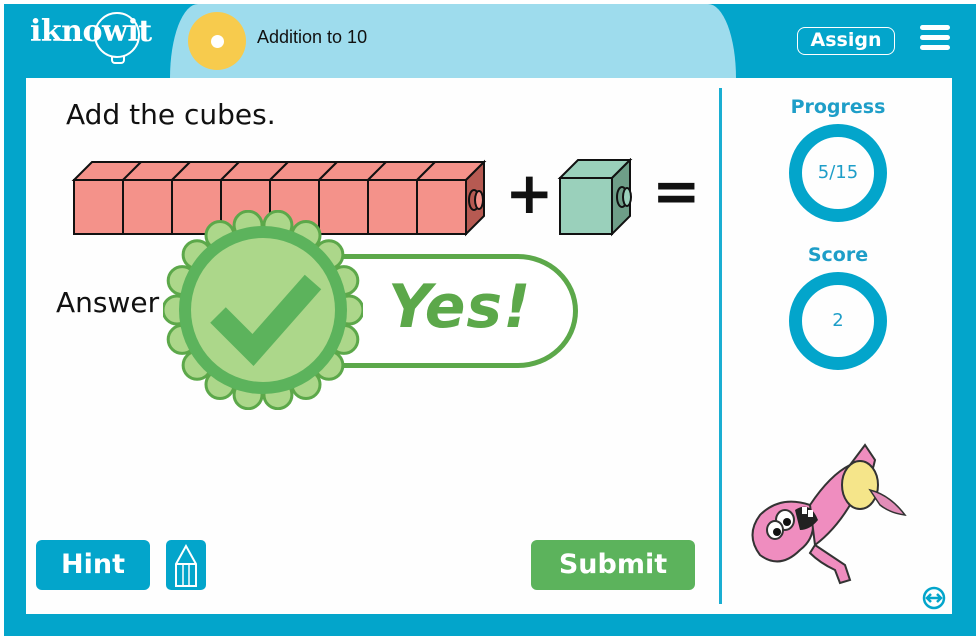 This screenshot has height=640, width=980. What do you see at coordinates (829, 514) in the screenshot?
I see `pink-monster-mascot` at bounding box center [829, 514].